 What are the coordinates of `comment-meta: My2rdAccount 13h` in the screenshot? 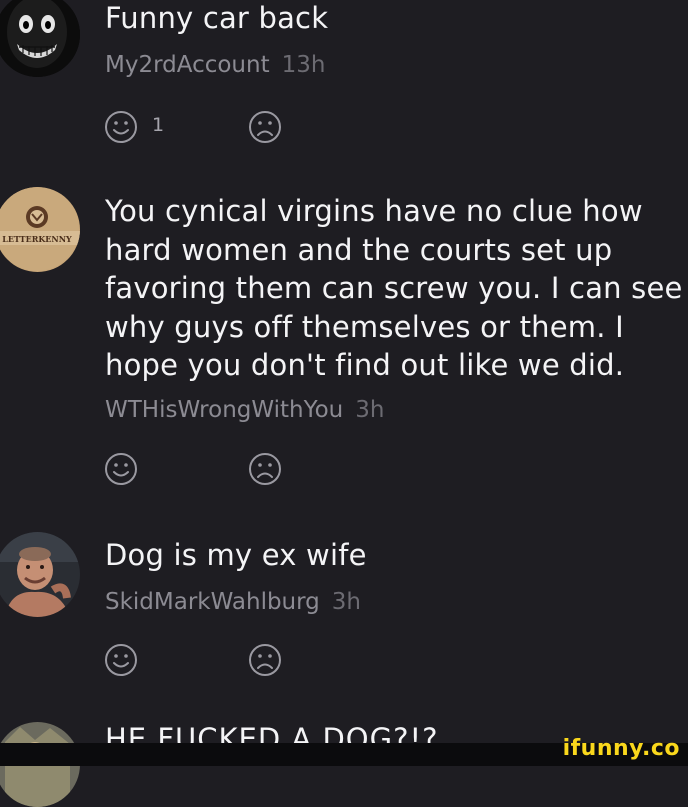 It's located at (215, 65).